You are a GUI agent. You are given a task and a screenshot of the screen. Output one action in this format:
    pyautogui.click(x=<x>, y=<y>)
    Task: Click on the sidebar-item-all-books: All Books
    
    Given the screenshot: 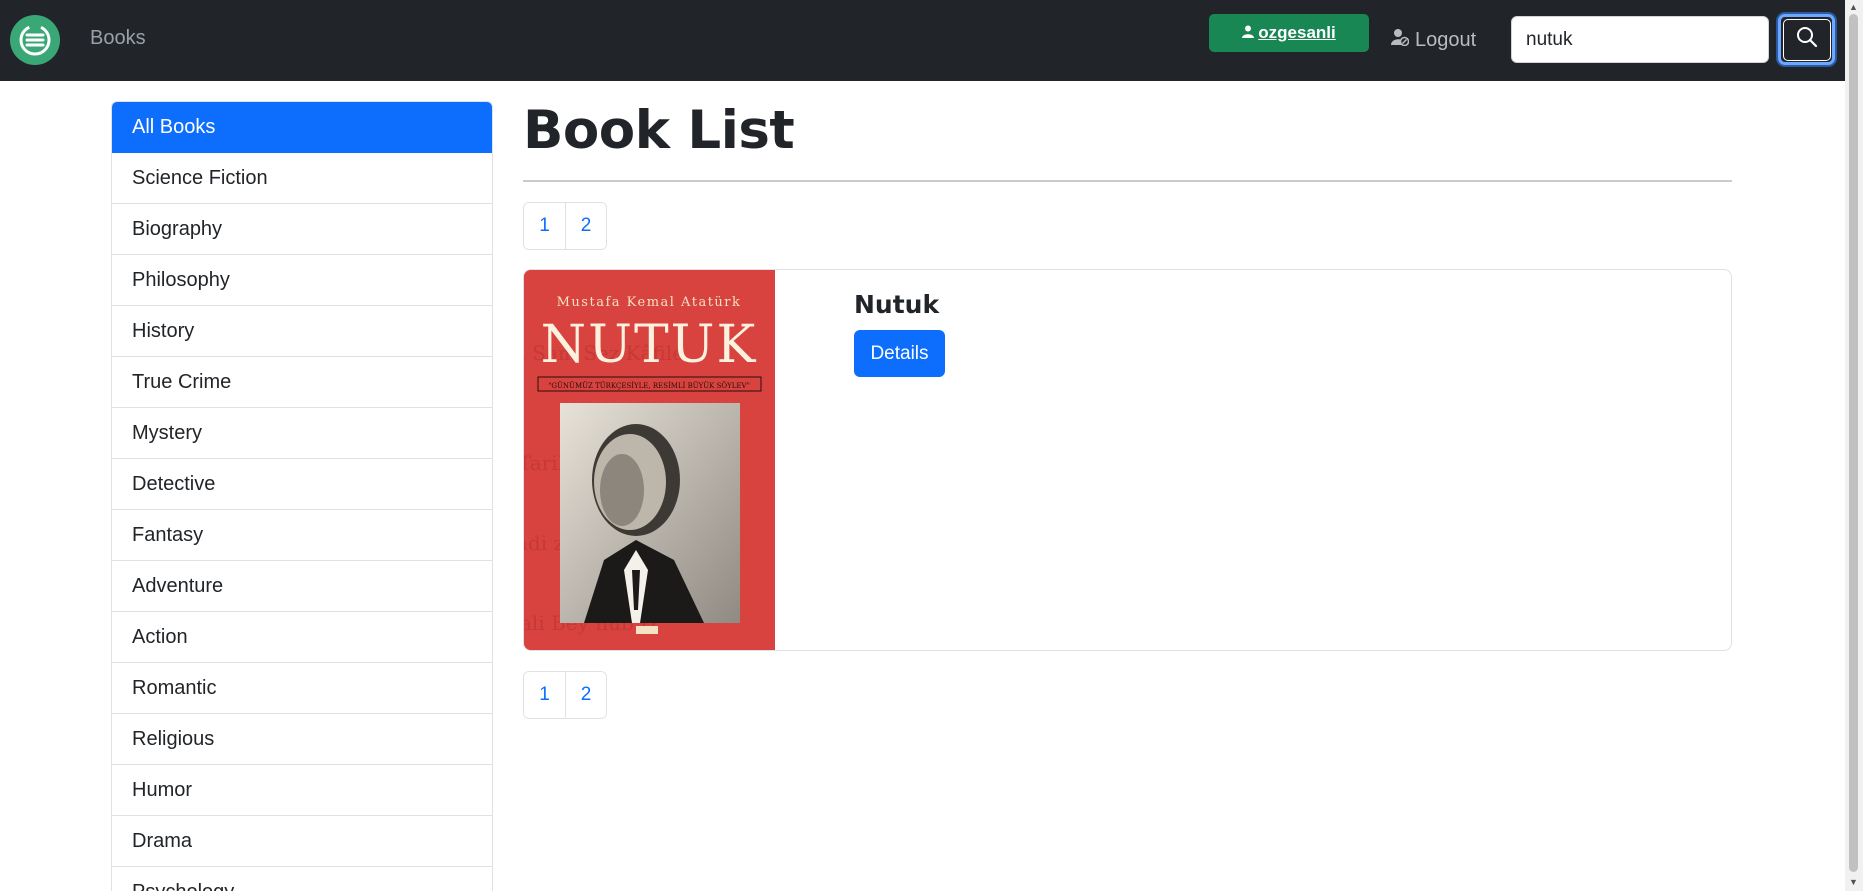 What is the action you would take?
    pyautogui.click(x=302, y=127)
    